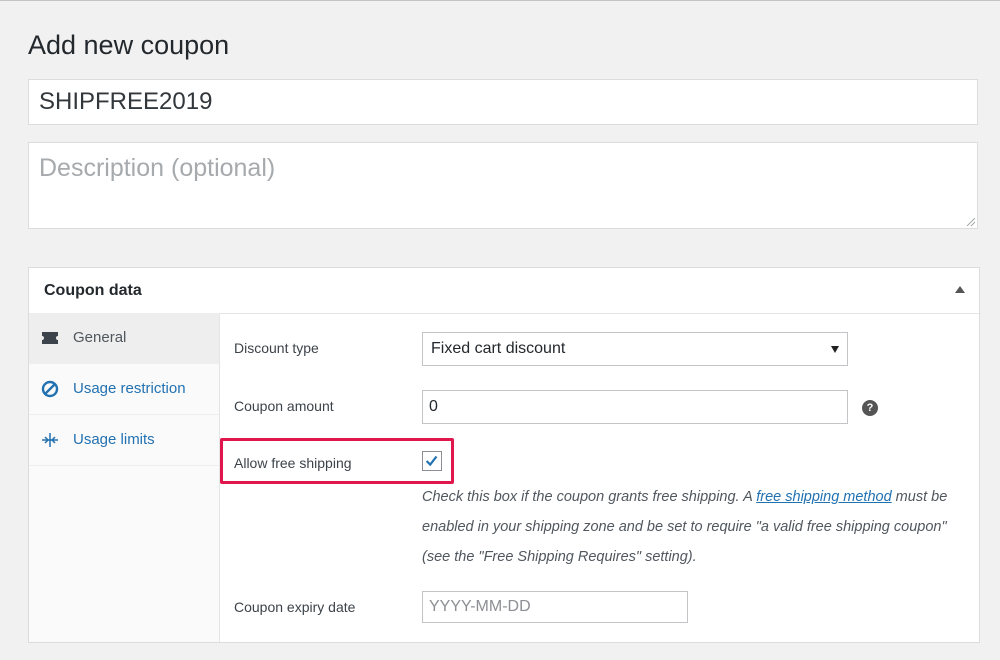 The width and height of the screenshot is (1000, 660). Describe the element at coordinates (157, 168) in the screenshot. I see `description-placeholder: Description (optional)` at that location.